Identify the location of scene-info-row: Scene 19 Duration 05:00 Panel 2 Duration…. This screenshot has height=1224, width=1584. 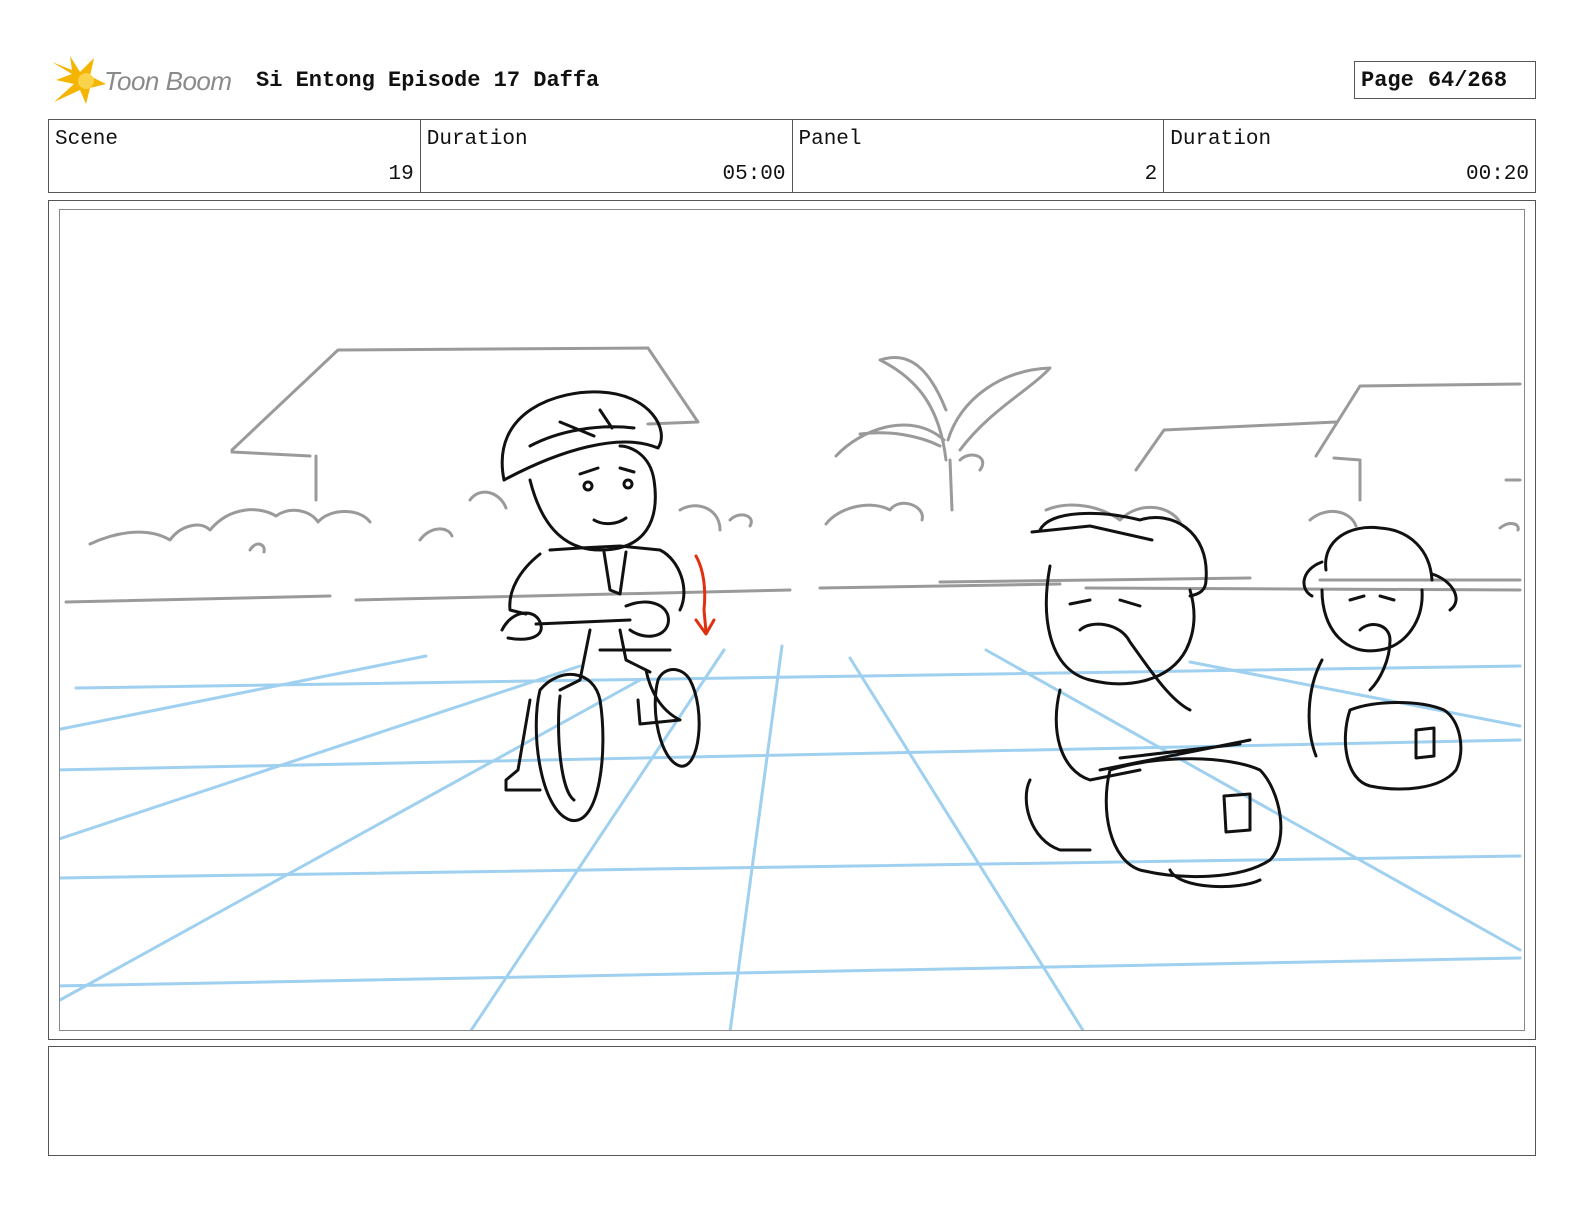
(792, 156).